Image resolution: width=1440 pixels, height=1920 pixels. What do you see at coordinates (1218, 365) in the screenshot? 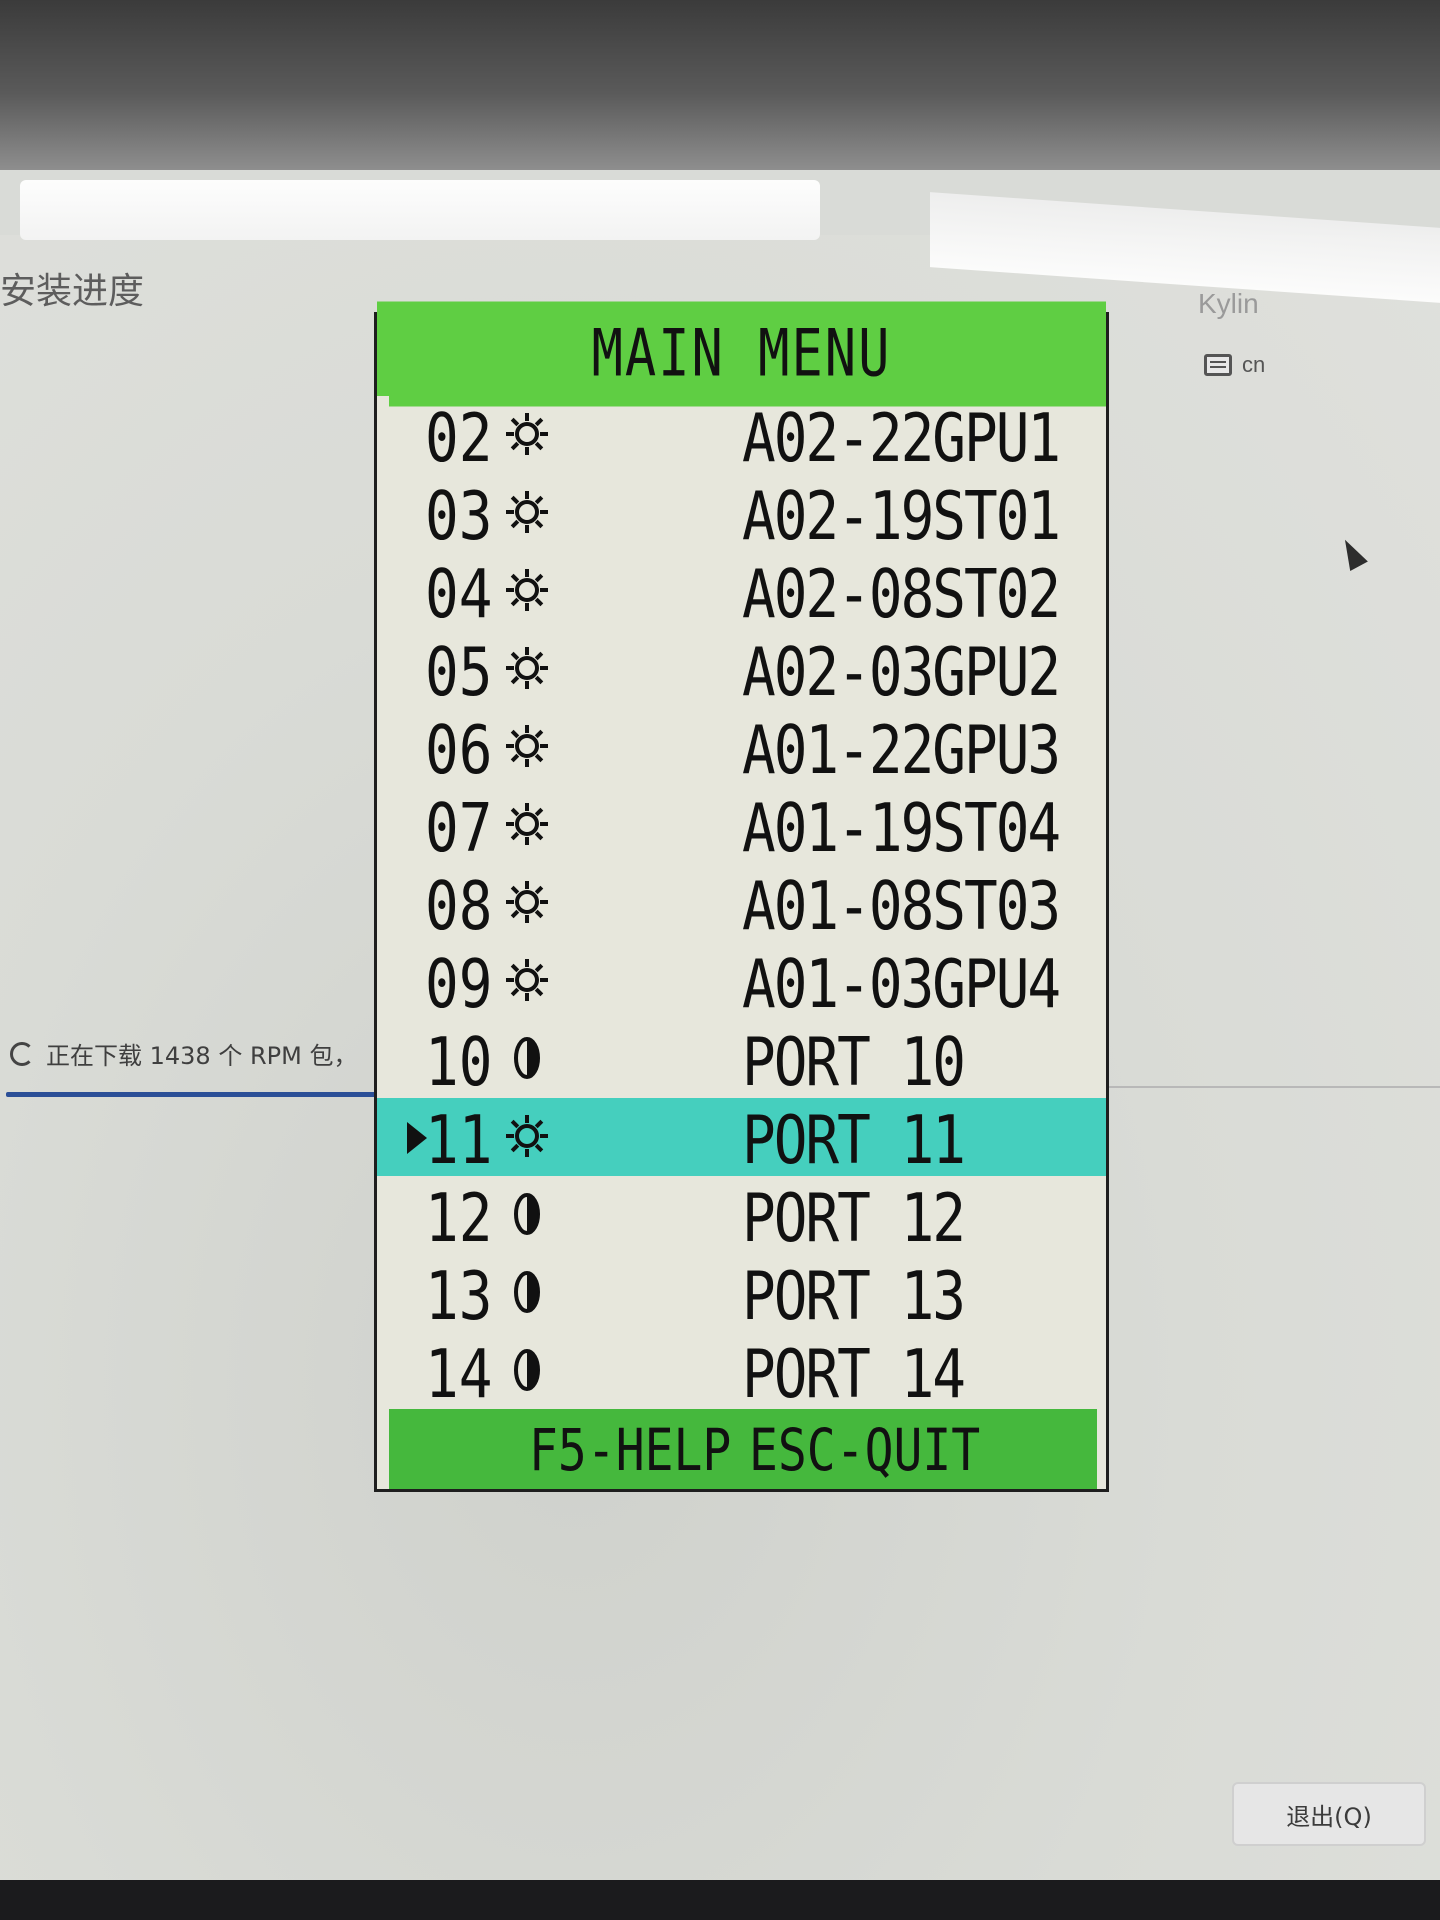
I see `keyboard-icon` at bounding box center [1218, 365].